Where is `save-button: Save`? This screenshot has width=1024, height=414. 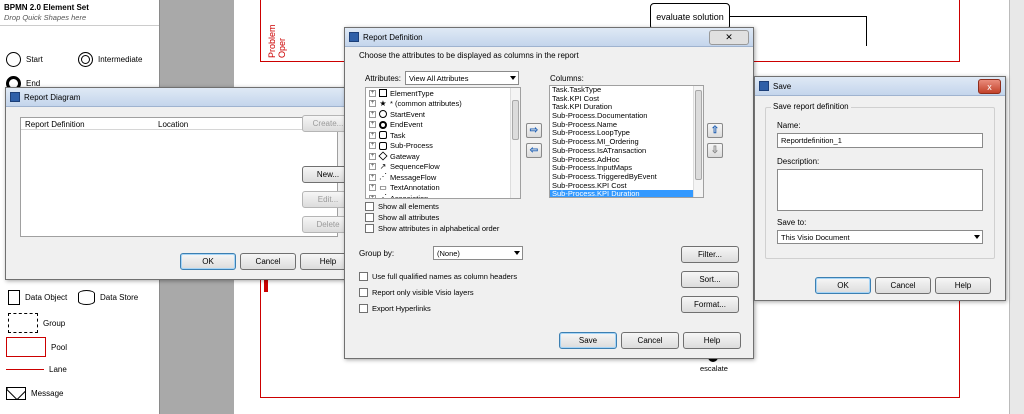
save-button: Save is located at coordinates (588, 340).